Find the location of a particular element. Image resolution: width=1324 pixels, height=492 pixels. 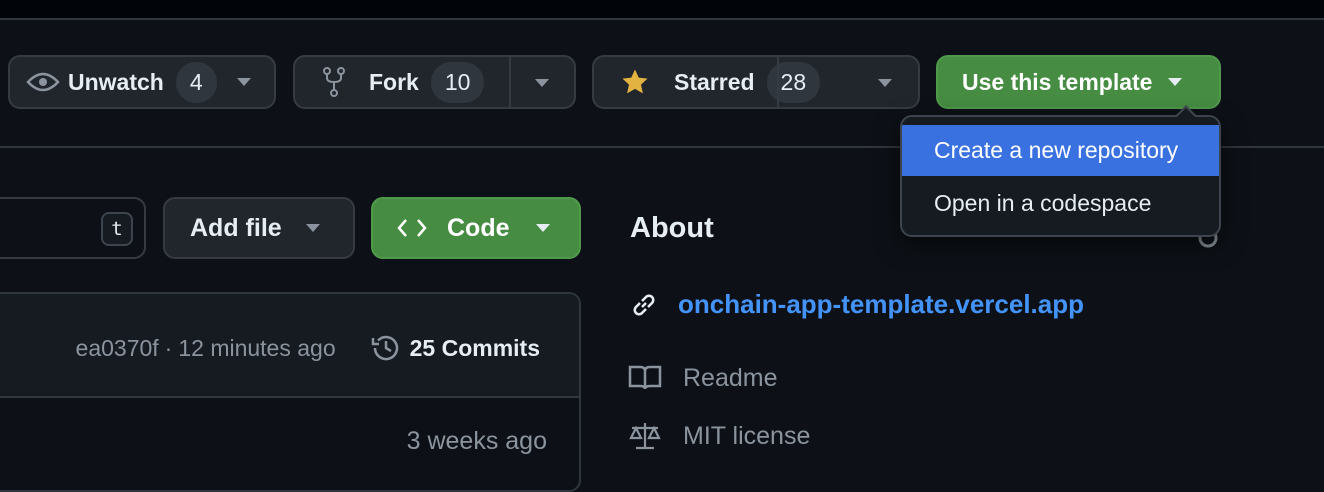

star-icon is located at coordinates (635, 81).